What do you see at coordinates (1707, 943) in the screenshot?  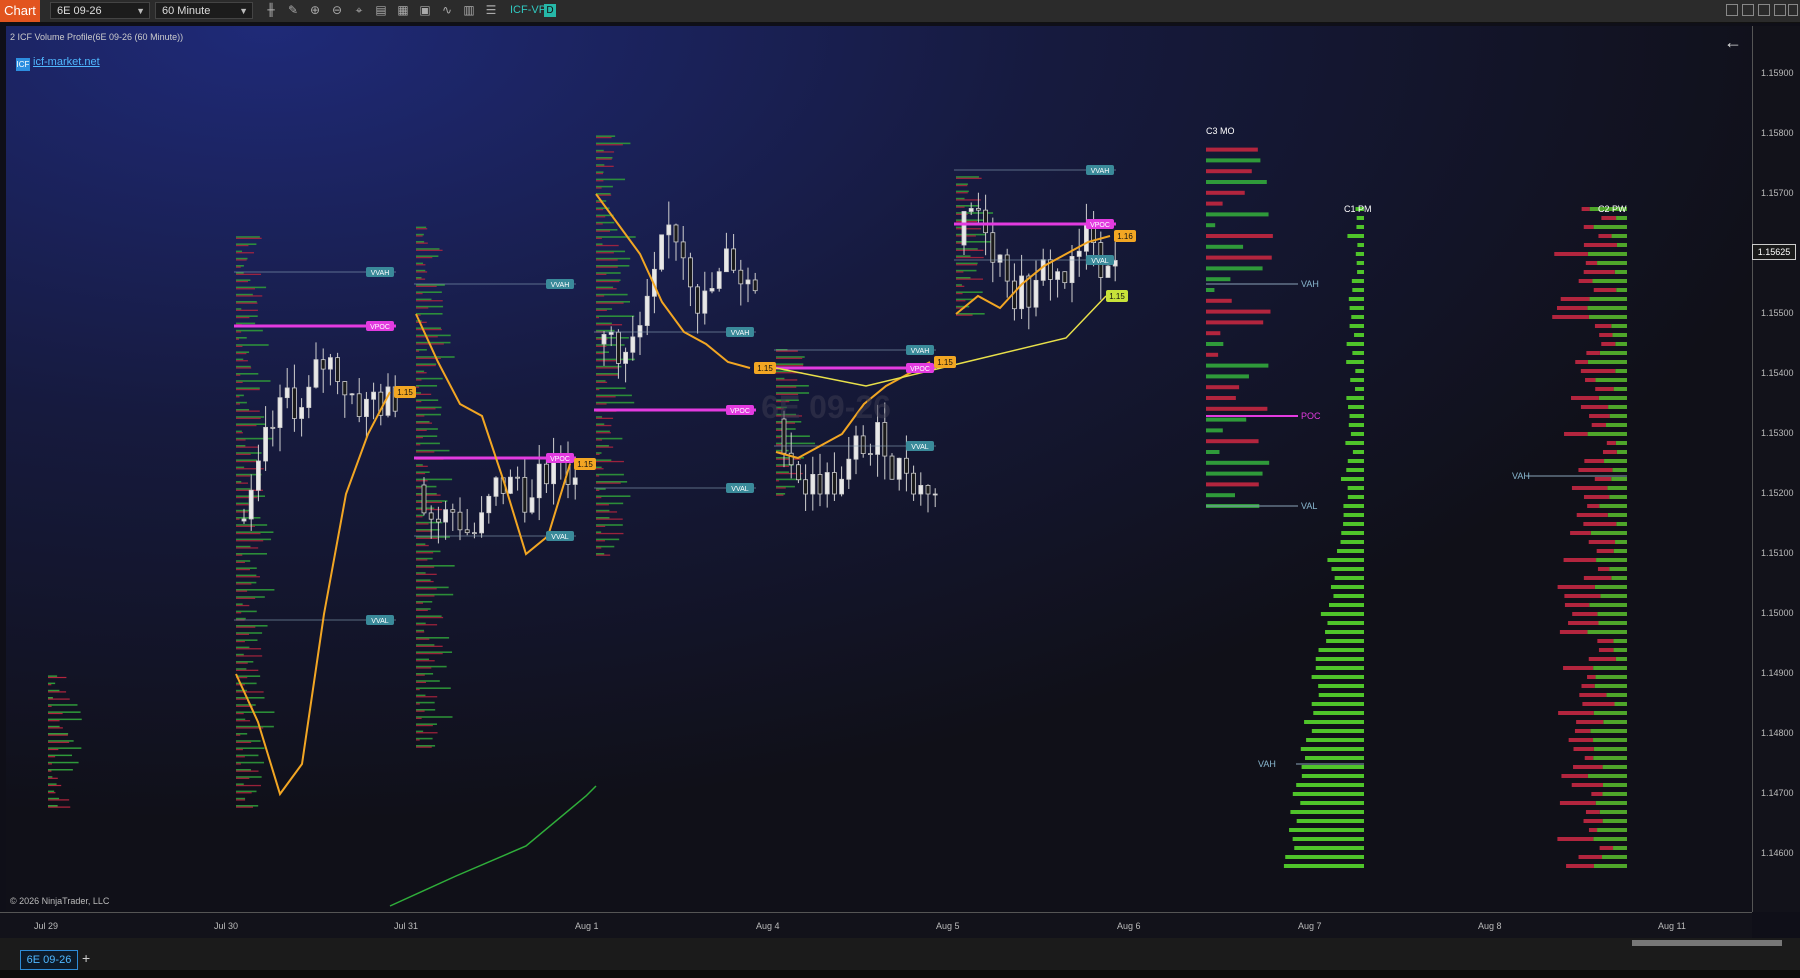 I see `scrollbar-thumb` at bounding box center [1707, 943].